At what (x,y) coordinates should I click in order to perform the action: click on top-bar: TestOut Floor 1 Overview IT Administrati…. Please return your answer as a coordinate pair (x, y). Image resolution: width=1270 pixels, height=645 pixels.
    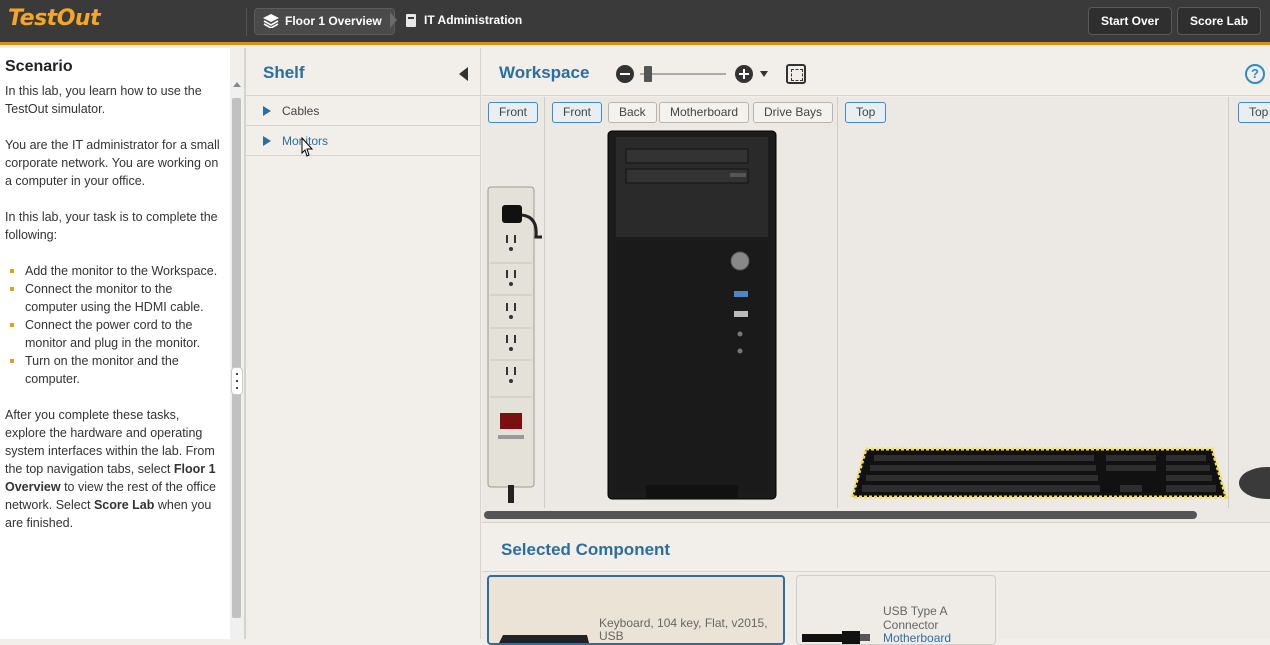
    Looking at the image, I should click on (635, 22).